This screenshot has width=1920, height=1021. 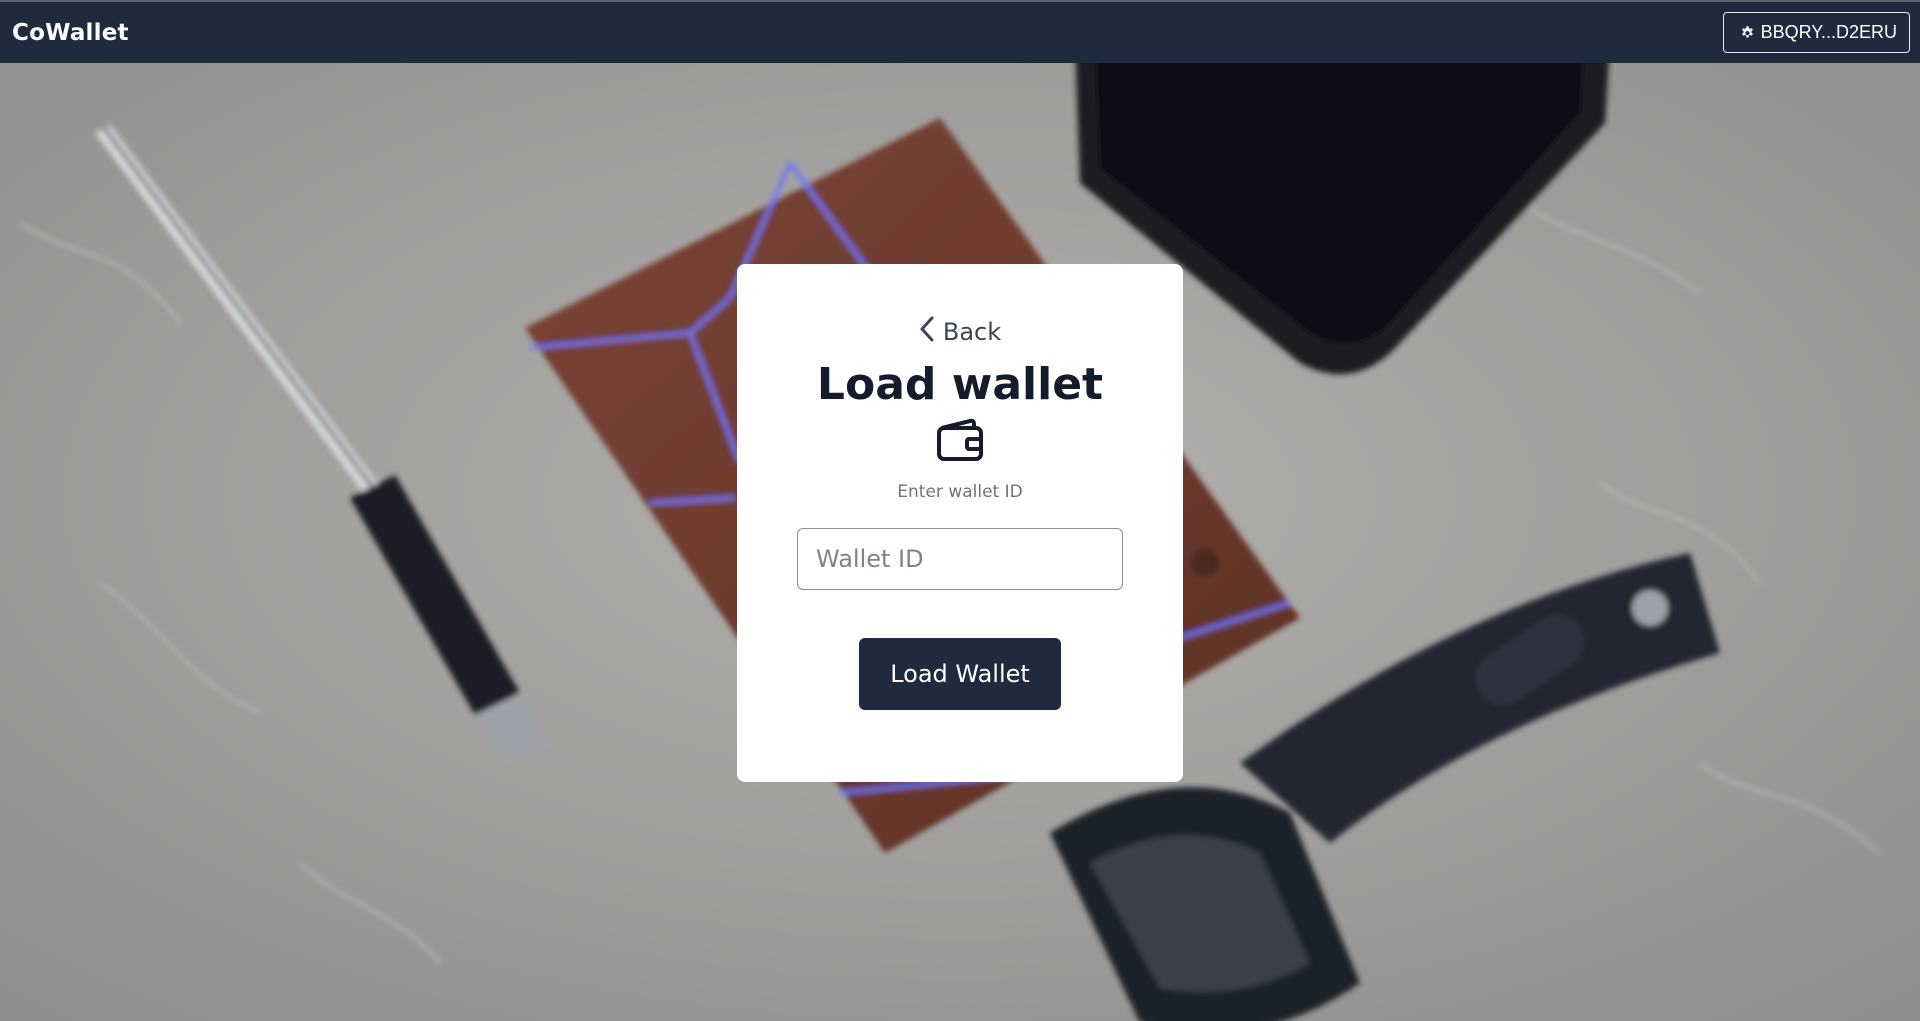 I want to click on back-label: Back, so click(x=972, y=332).